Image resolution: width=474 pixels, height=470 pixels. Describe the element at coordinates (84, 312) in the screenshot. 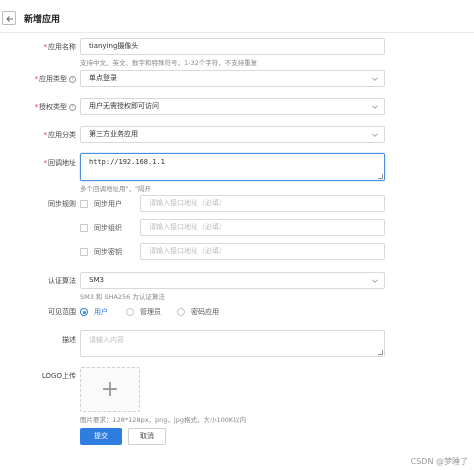

I see `visibility-radio-user` at that location.